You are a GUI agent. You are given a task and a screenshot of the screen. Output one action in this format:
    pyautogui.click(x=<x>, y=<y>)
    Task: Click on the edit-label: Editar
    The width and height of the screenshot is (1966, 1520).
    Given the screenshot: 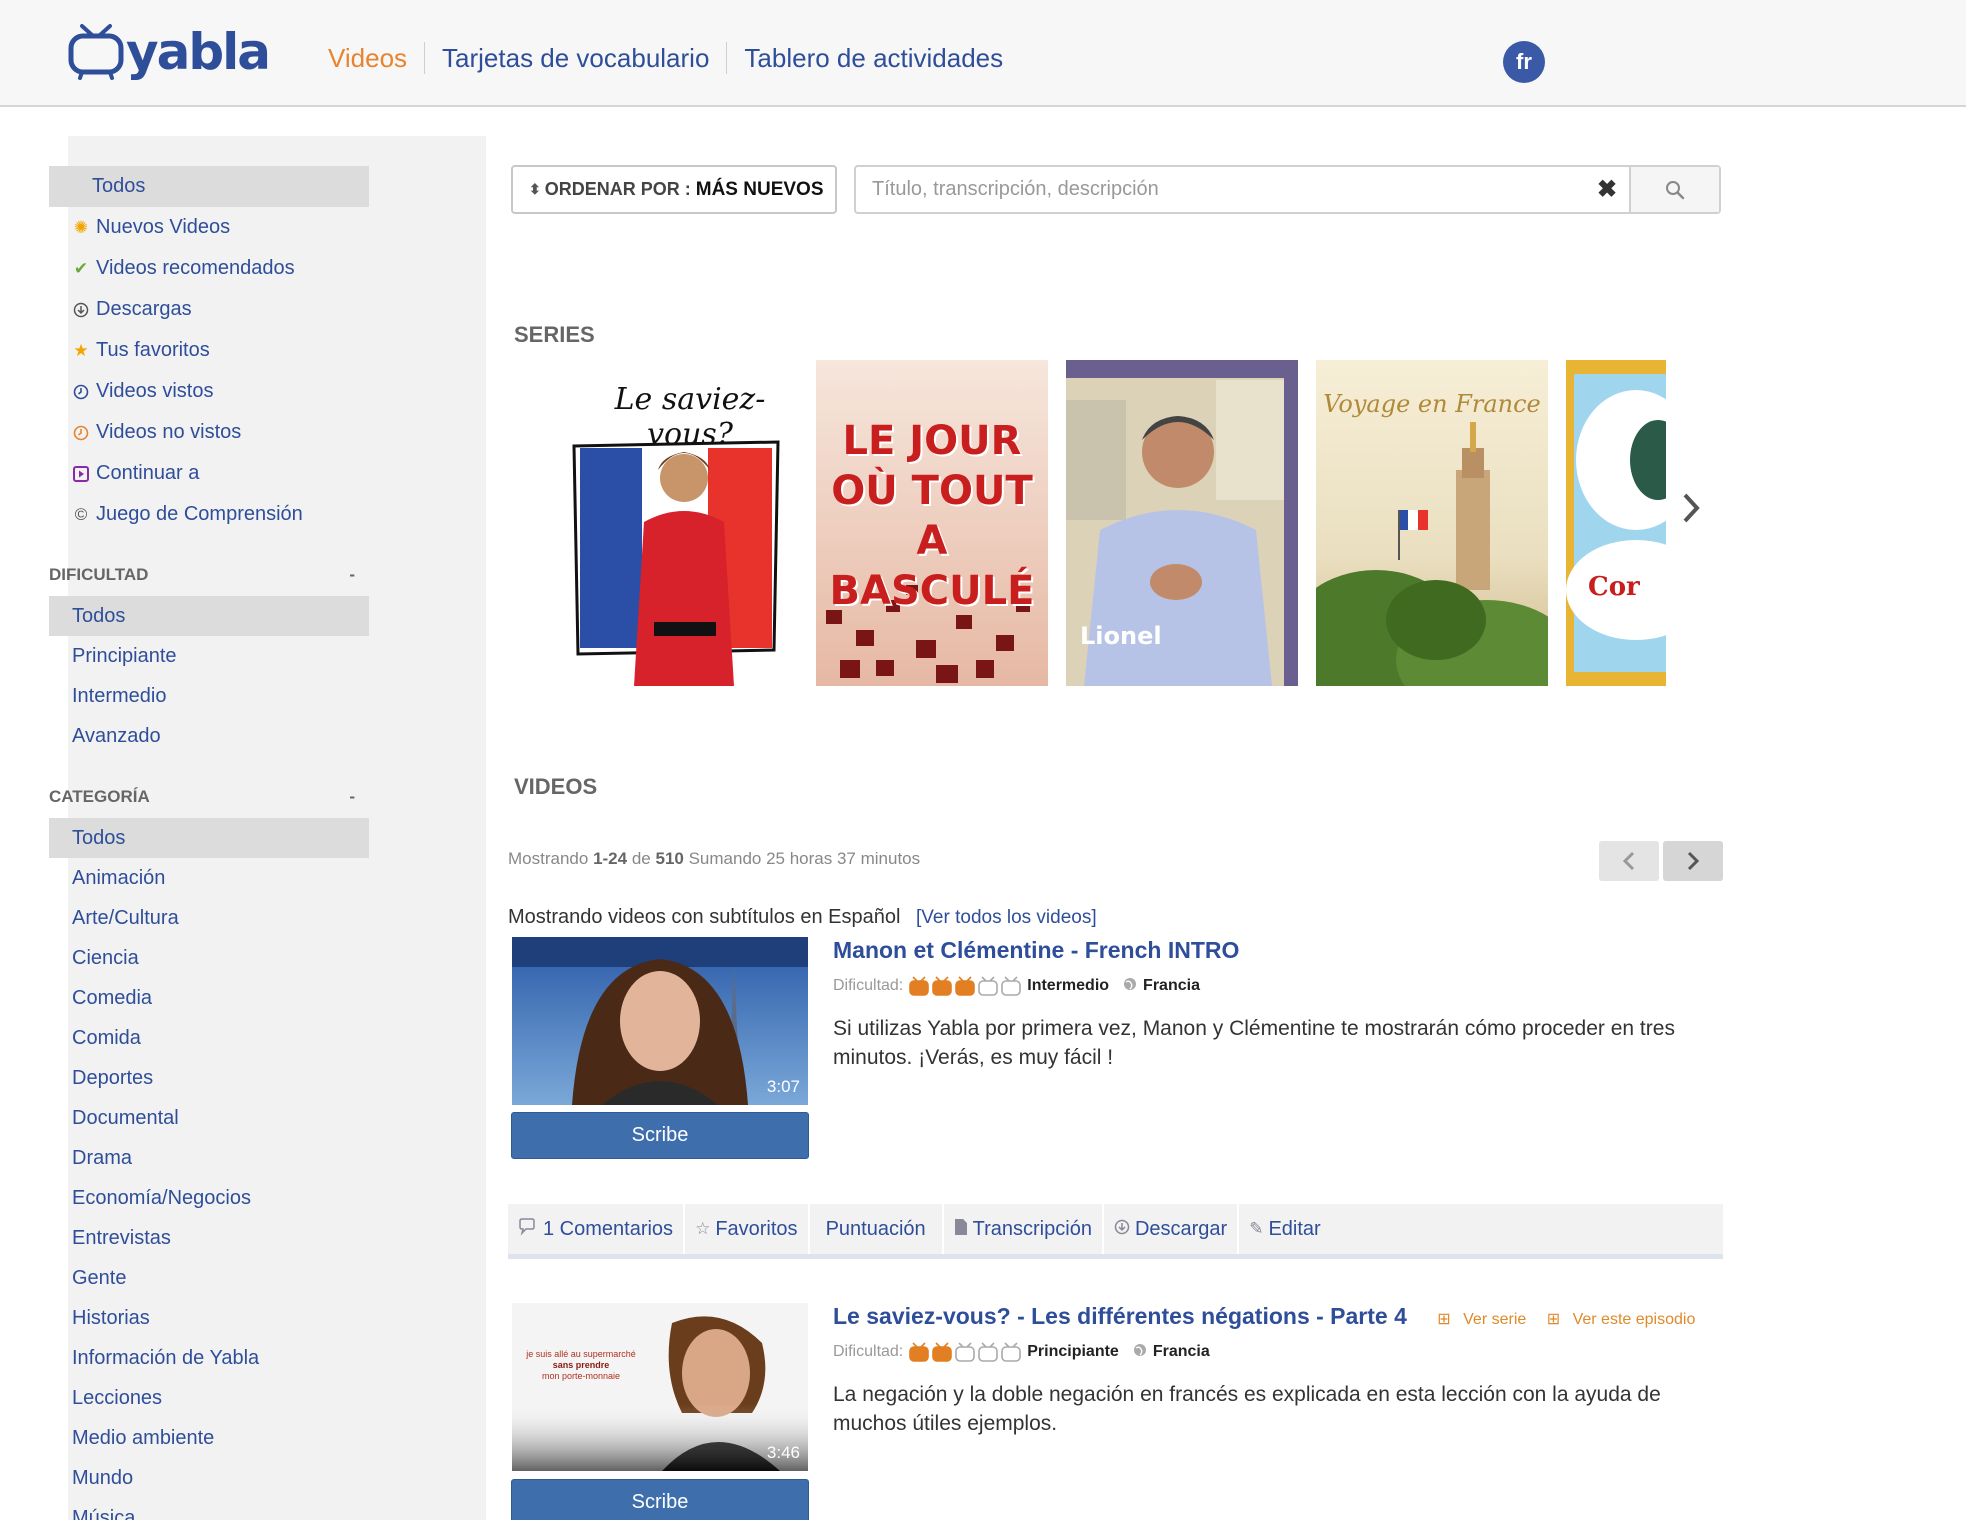 What is the action you would take?
    pyautogui.click(x=1294, y=1228)
    